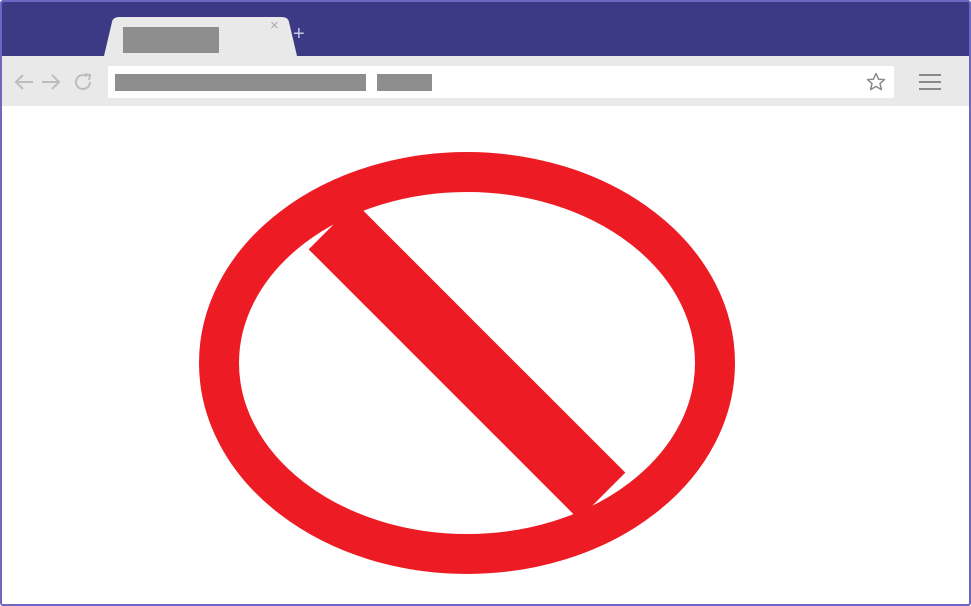  Describe the element at coordinates (485, 29) in the screenshot. I see `tab-strip: × +` at that location.